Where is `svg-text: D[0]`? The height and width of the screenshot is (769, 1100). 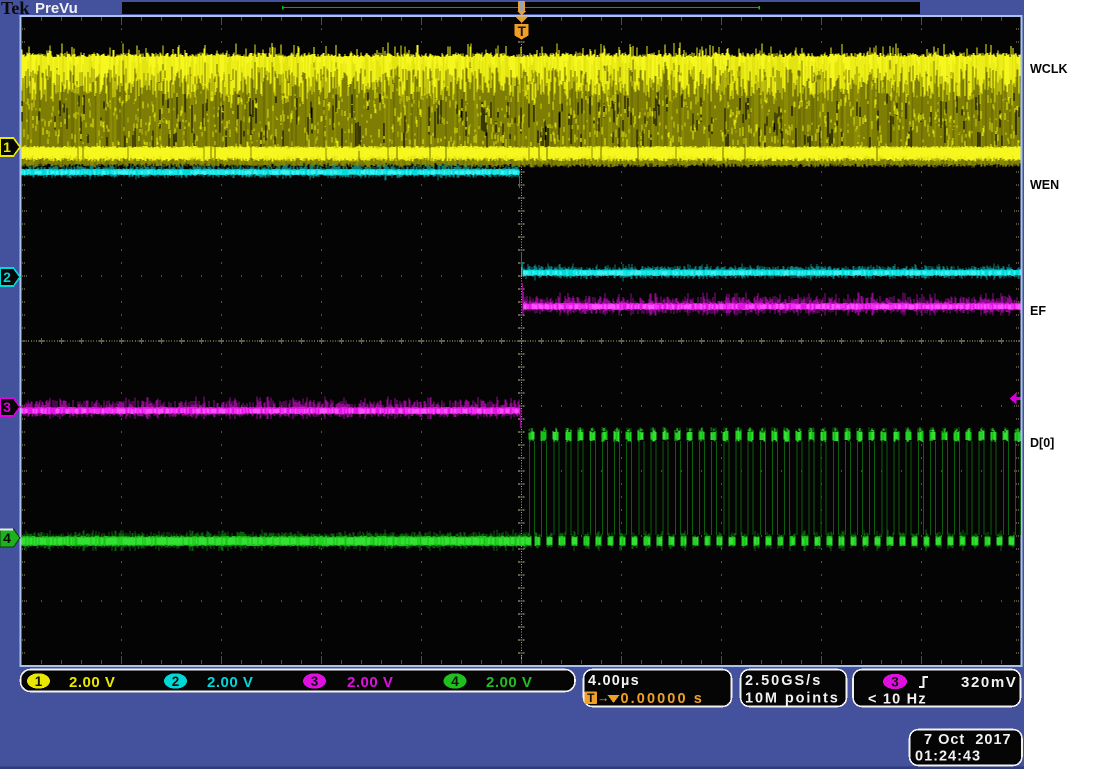 svg-text: D[0] is located at coordinates (1042, 443).